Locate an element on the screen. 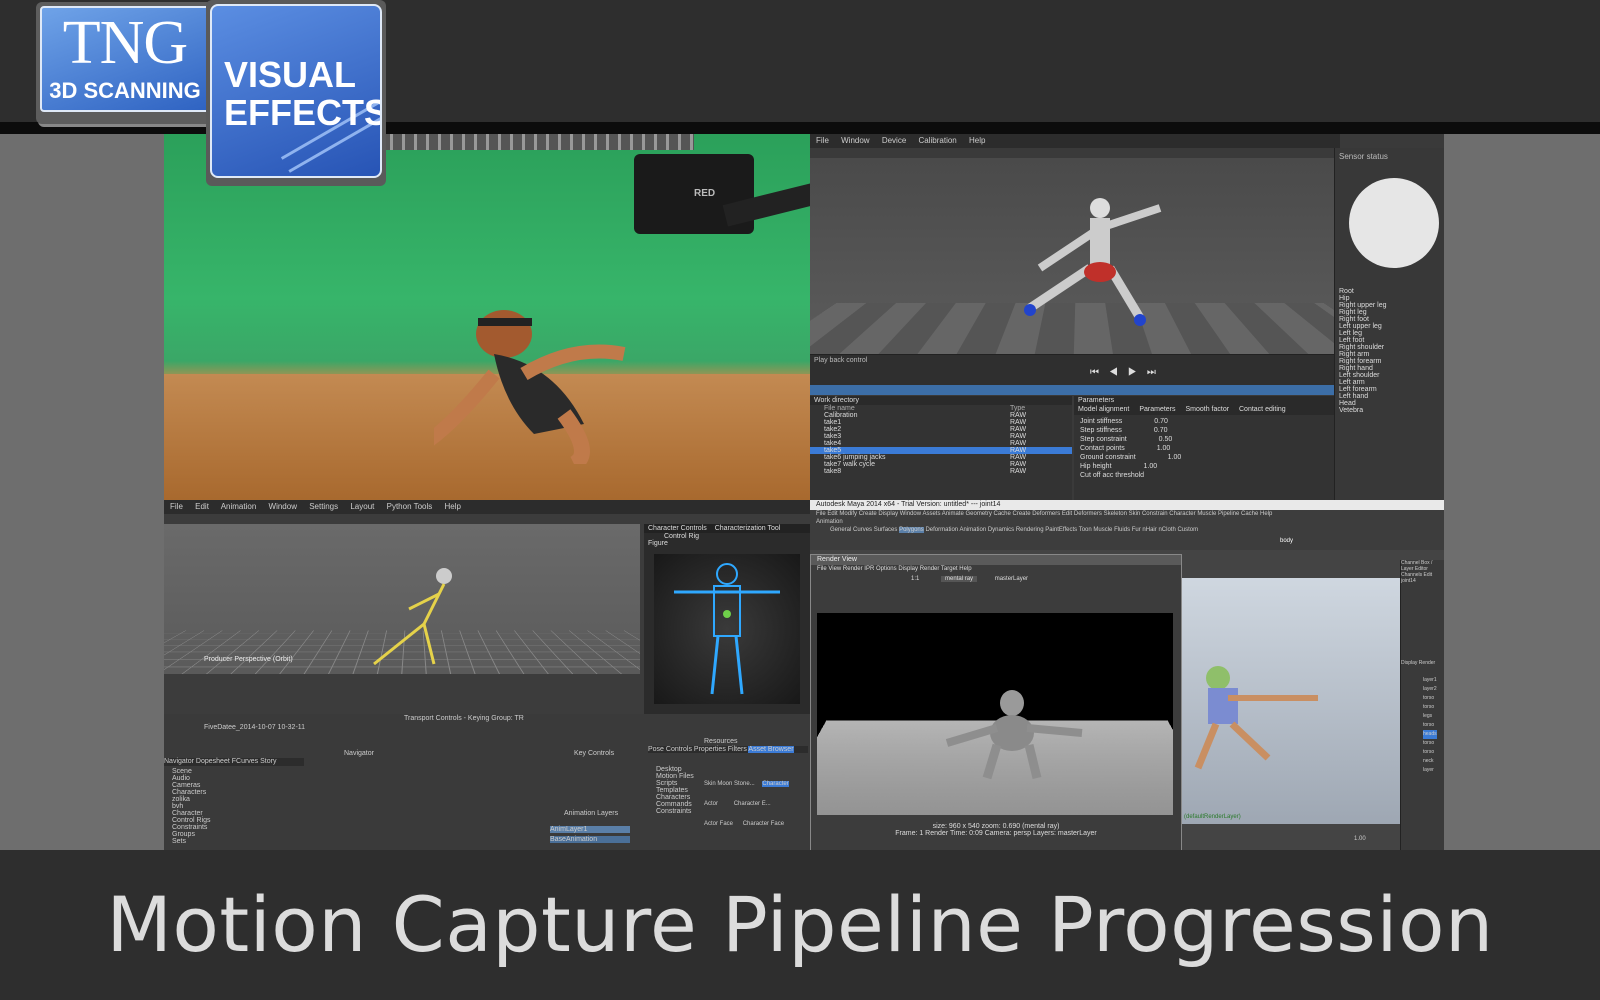  menu-item: View is located at coordinates (834, 569).